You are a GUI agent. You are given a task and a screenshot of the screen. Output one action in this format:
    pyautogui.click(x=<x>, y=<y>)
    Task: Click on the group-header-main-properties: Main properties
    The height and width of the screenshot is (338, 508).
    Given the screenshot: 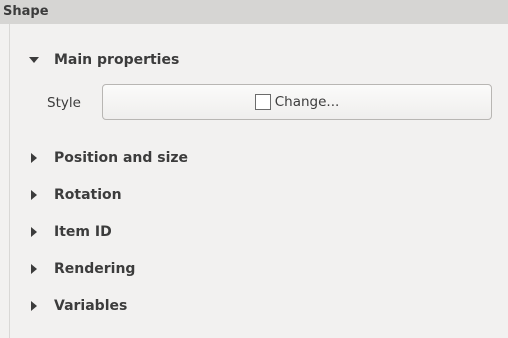 What is the action you would take?
    pyautogui.click(x=103, y=60)
    